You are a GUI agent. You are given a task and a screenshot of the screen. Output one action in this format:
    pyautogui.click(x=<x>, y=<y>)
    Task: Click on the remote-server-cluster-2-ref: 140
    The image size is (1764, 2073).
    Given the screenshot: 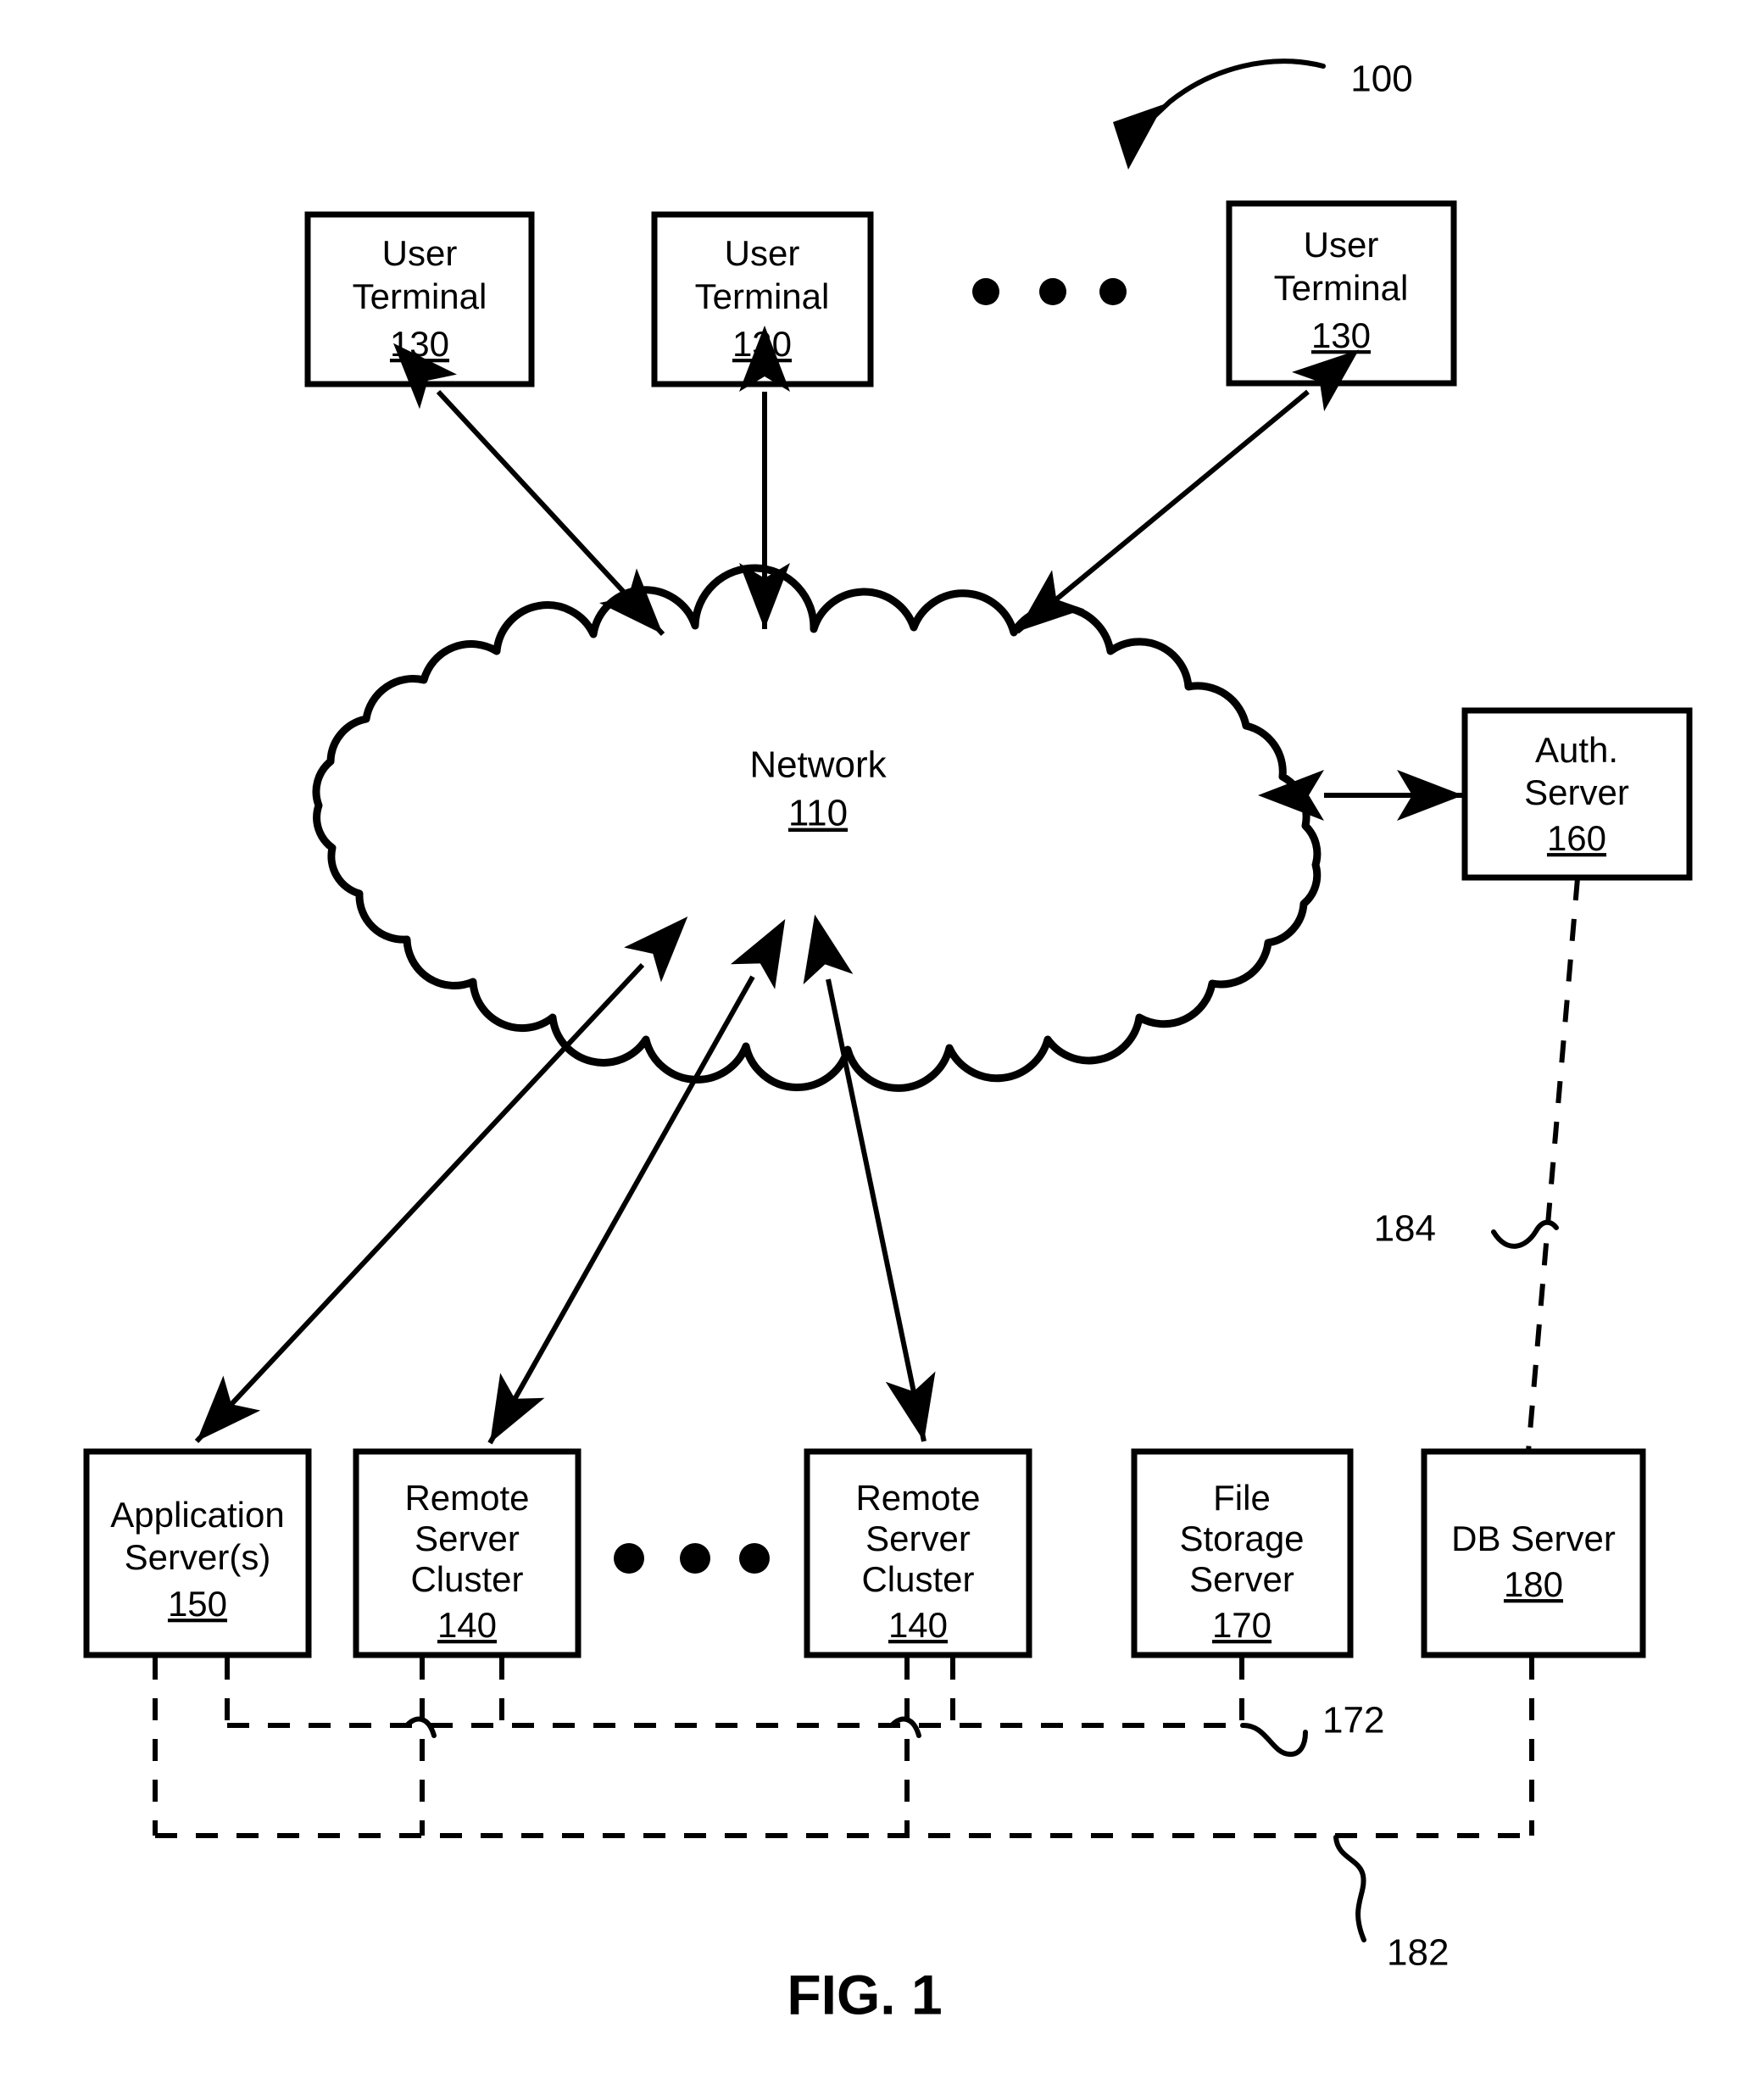 What is the action you would take?
    pyautogui.click(x=918, y=1625)
    